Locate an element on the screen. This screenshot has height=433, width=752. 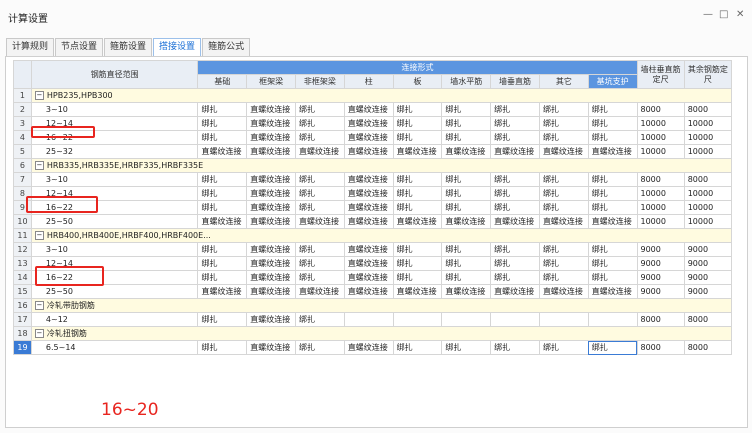
table-row: 7 3~10 绑扎 直螺纹连接 绑扎 直螺纹连接 绑扎 绑扎 绑扎 绑扎 绑扎 8000 8000 is located at coordinates (373, 179).